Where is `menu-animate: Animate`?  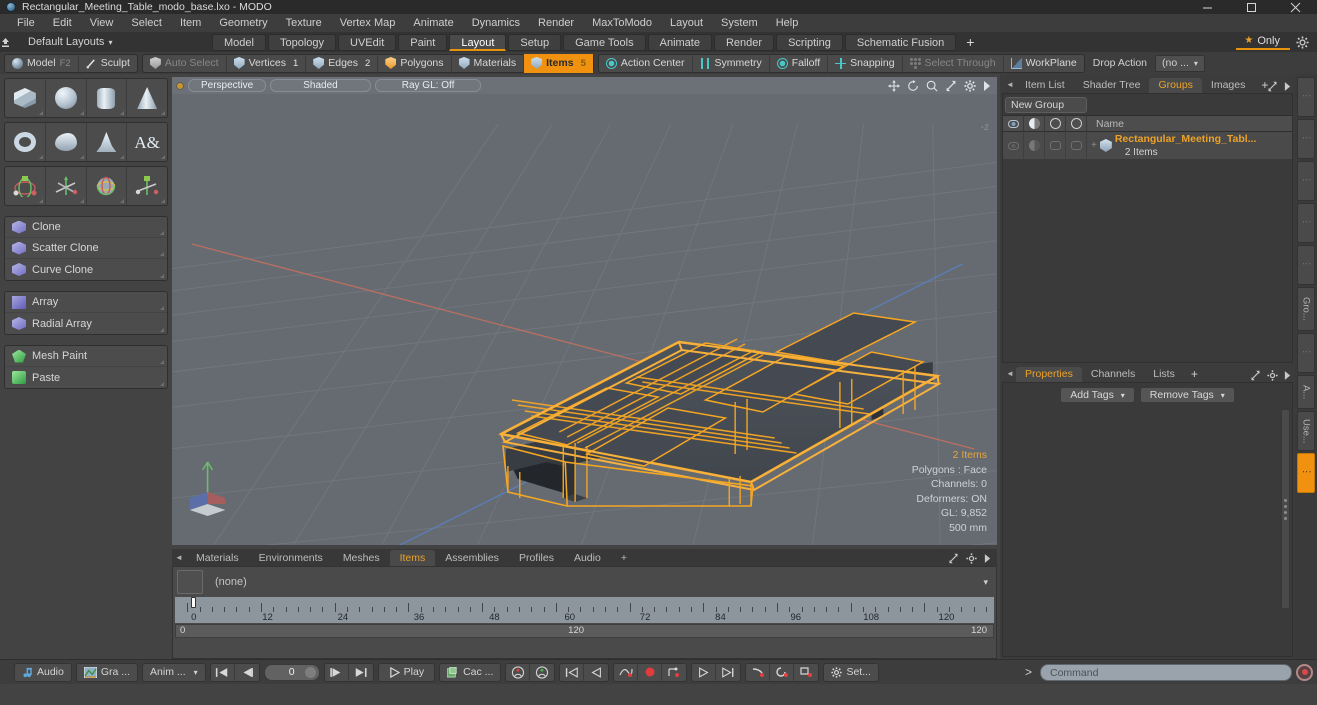 menu-animate: Animate is located at coordinates (433, 23).